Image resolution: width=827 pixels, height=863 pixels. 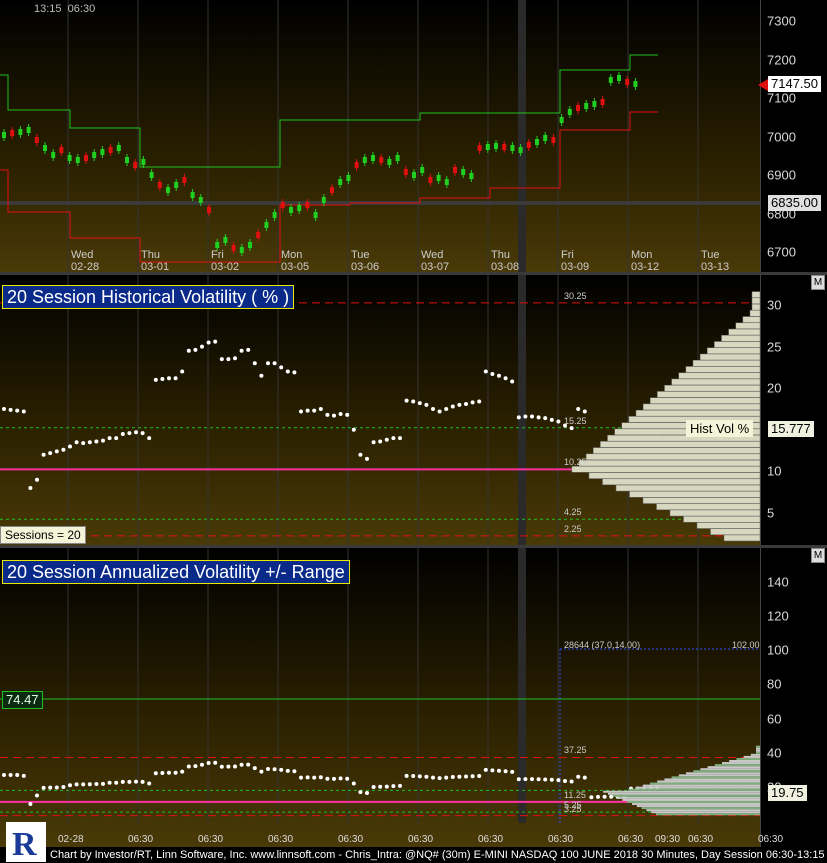 What do you see at coordinates (575, 295) in the screenshot?
I see `hist-vol-level-label: 30.25` at bounding box center [575, 295].